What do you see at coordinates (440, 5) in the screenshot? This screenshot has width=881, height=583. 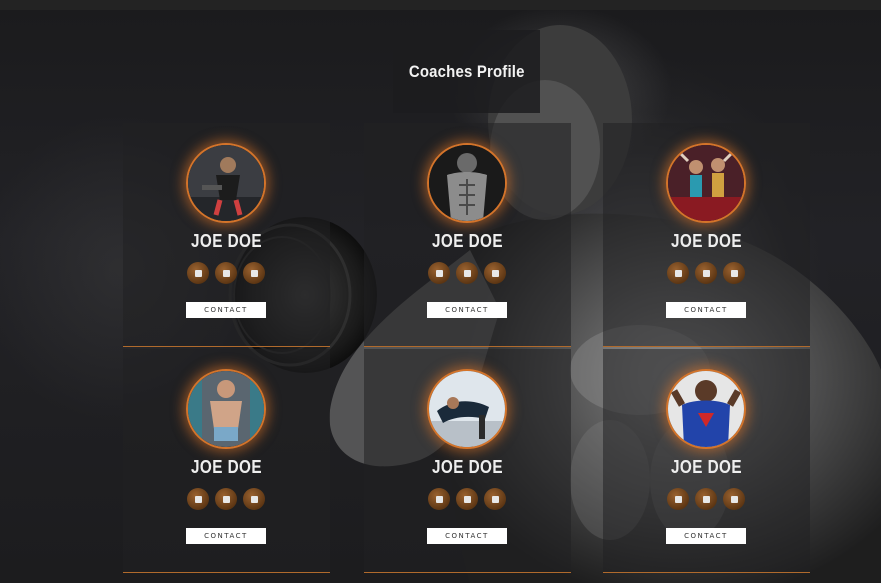 I see `top-bar` at bounding box center [440, 5].